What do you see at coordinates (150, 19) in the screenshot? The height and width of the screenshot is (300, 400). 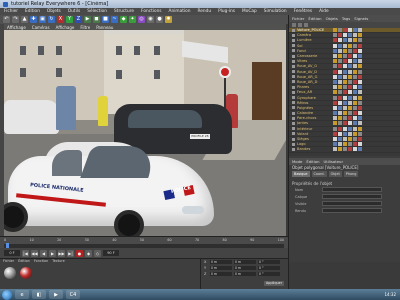 I see `scene-icon: ◉` at bounding box center [150, 19].